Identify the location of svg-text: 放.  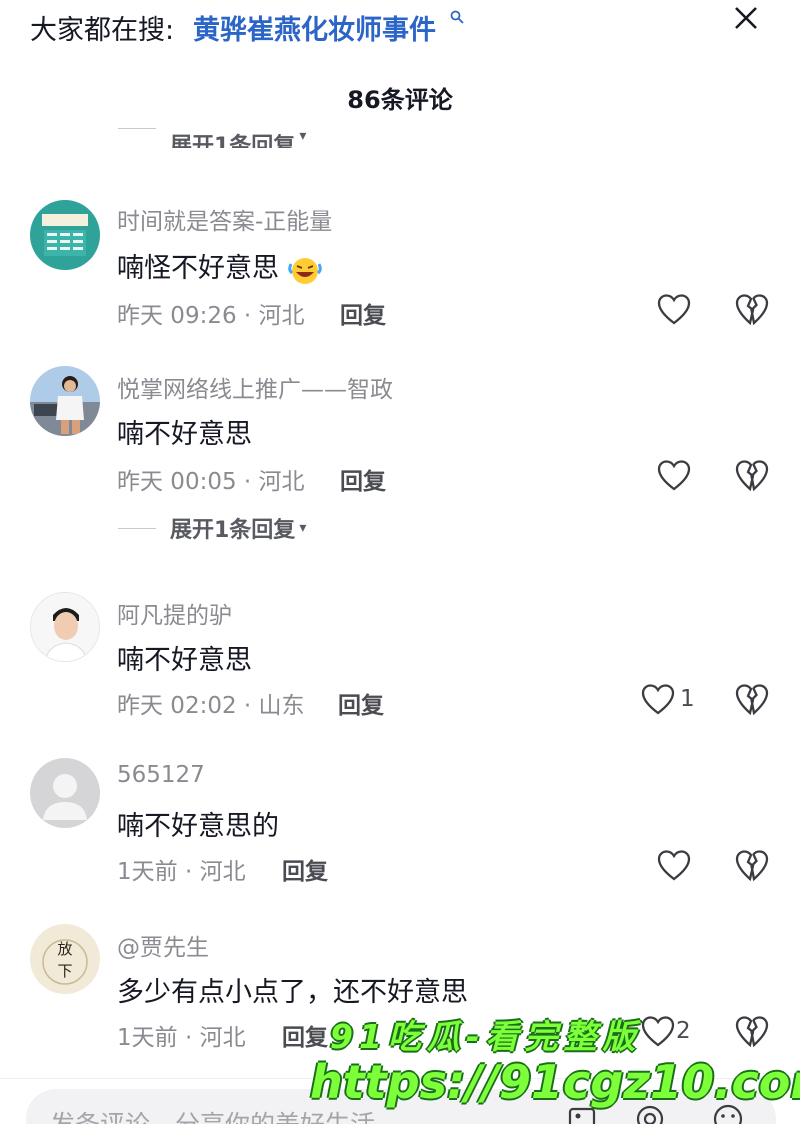
(64, 949).